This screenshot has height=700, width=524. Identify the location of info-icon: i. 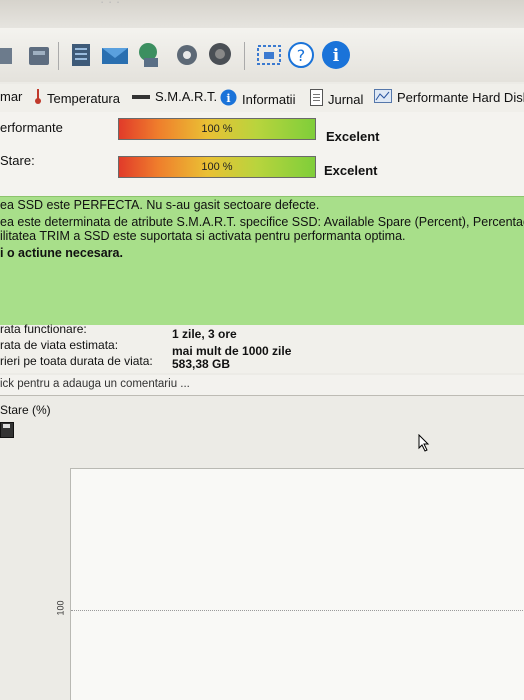
(335, 55).